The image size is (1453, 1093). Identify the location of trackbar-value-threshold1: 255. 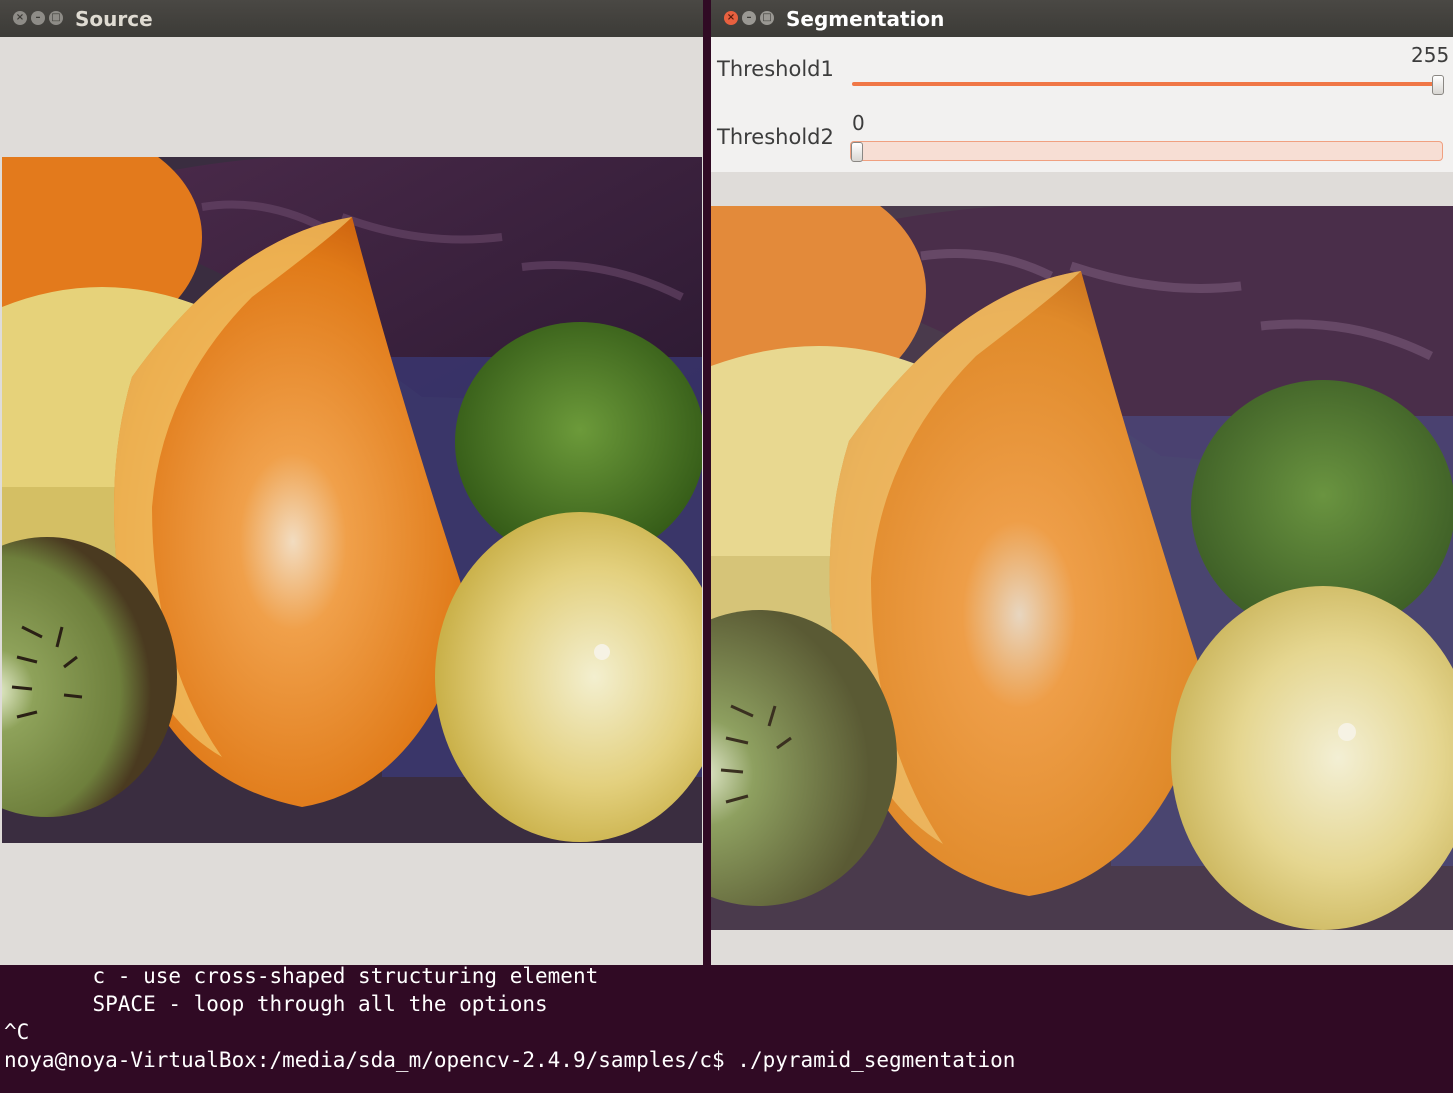
(1430, 55).